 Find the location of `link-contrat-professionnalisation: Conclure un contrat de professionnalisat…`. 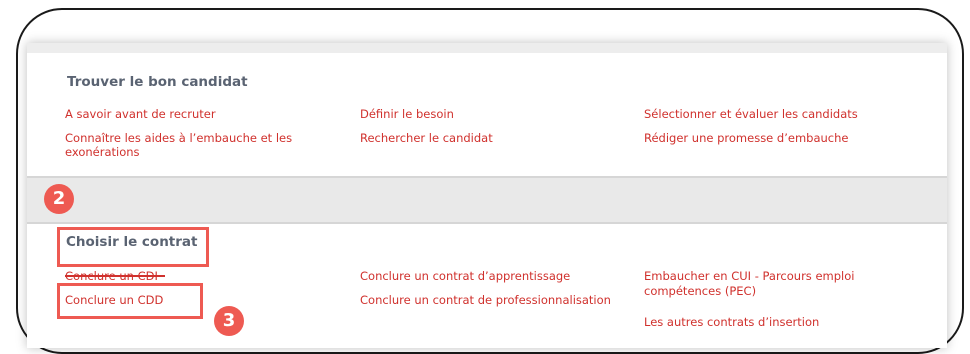

link-contrat-professionnalisation: Conclure un contrat de professionnalisat… is located at coordinates (485, 300).